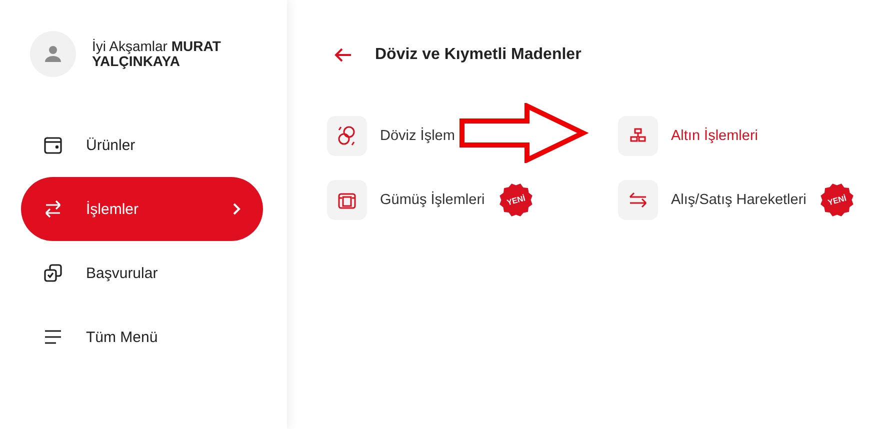 The width and height of the screenshot is (895, 429). Describe the element at coordinates (53, 54) in the screenshot. I see `user-icon` at that location.